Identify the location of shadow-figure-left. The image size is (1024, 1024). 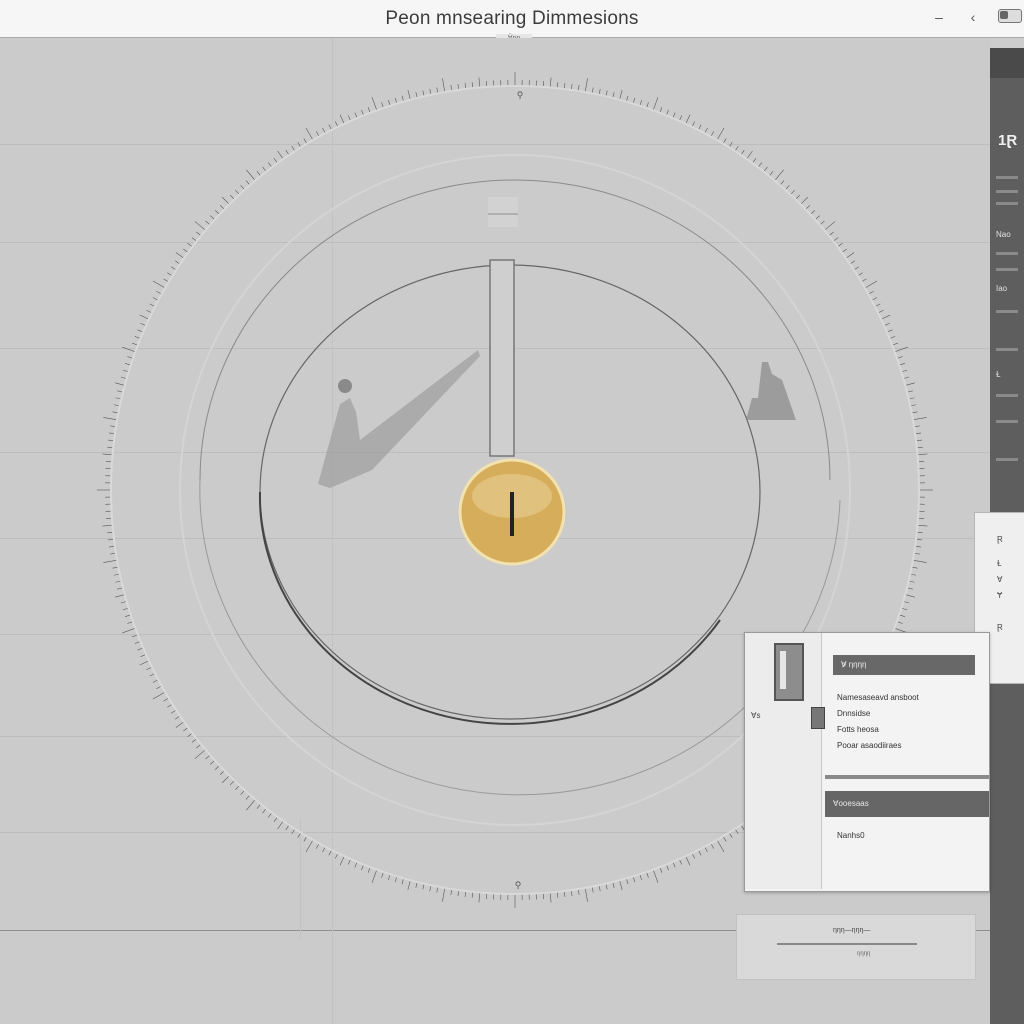
(399, 419).